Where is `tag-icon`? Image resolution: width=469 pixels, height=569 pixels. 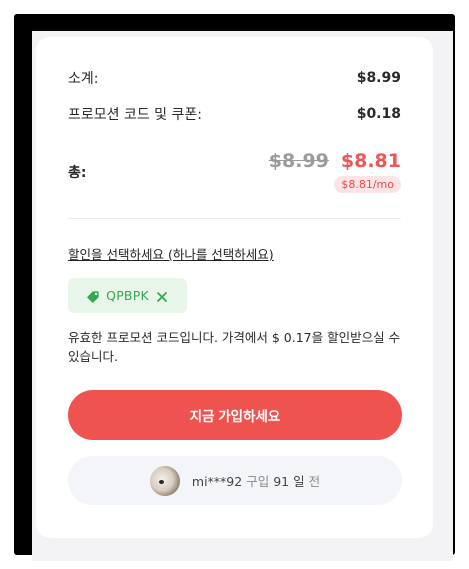
tag-icon is located at coordinates (93, 296).